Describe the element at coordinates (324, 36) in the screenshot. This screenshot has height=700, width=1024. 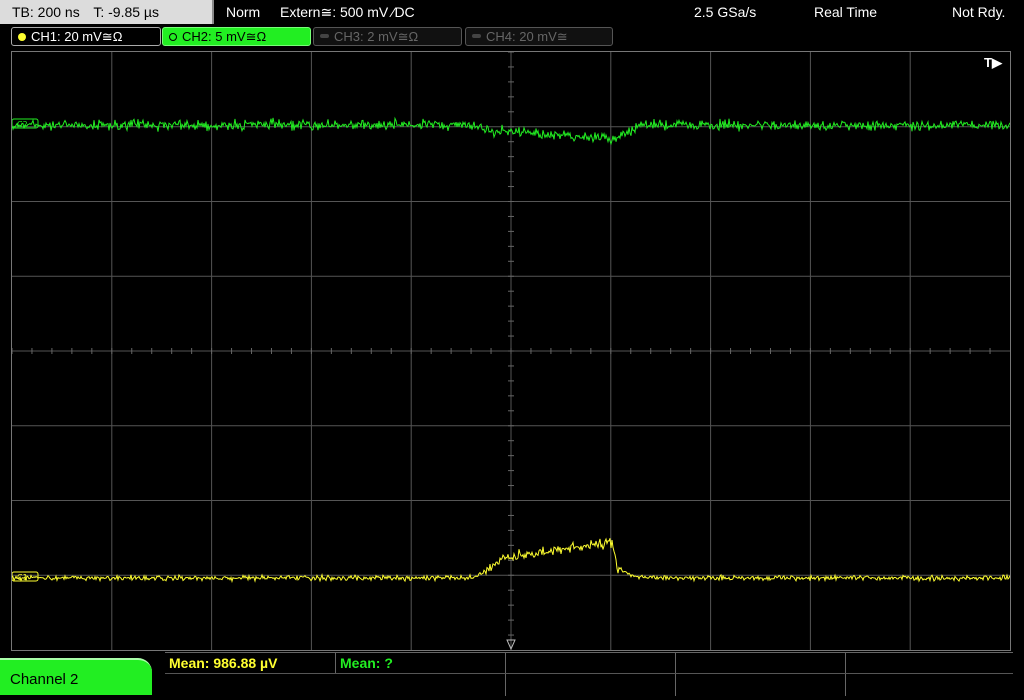
I see `ch3-indicator-icon` at that location.